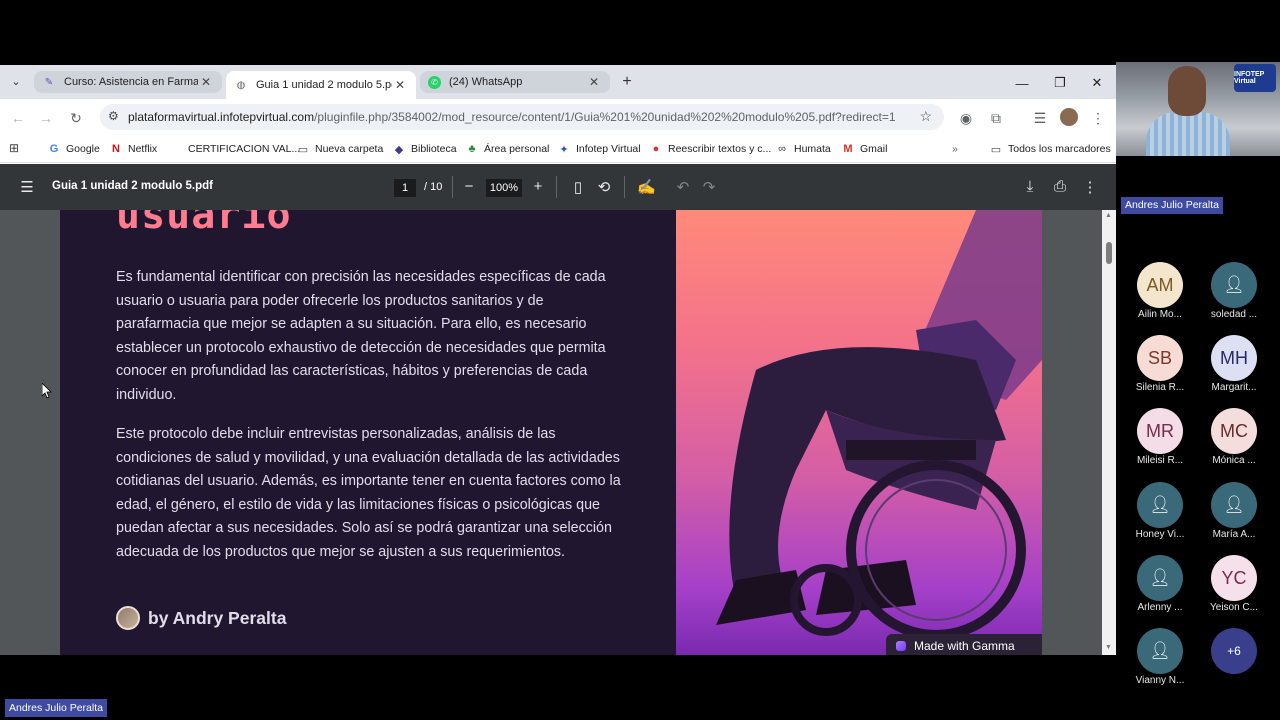 The height and width of the screenshot is (720, 1280). Describe the element at coordinates (405, 188) in the screenshot. I see `page-number-input: 1` at that location.